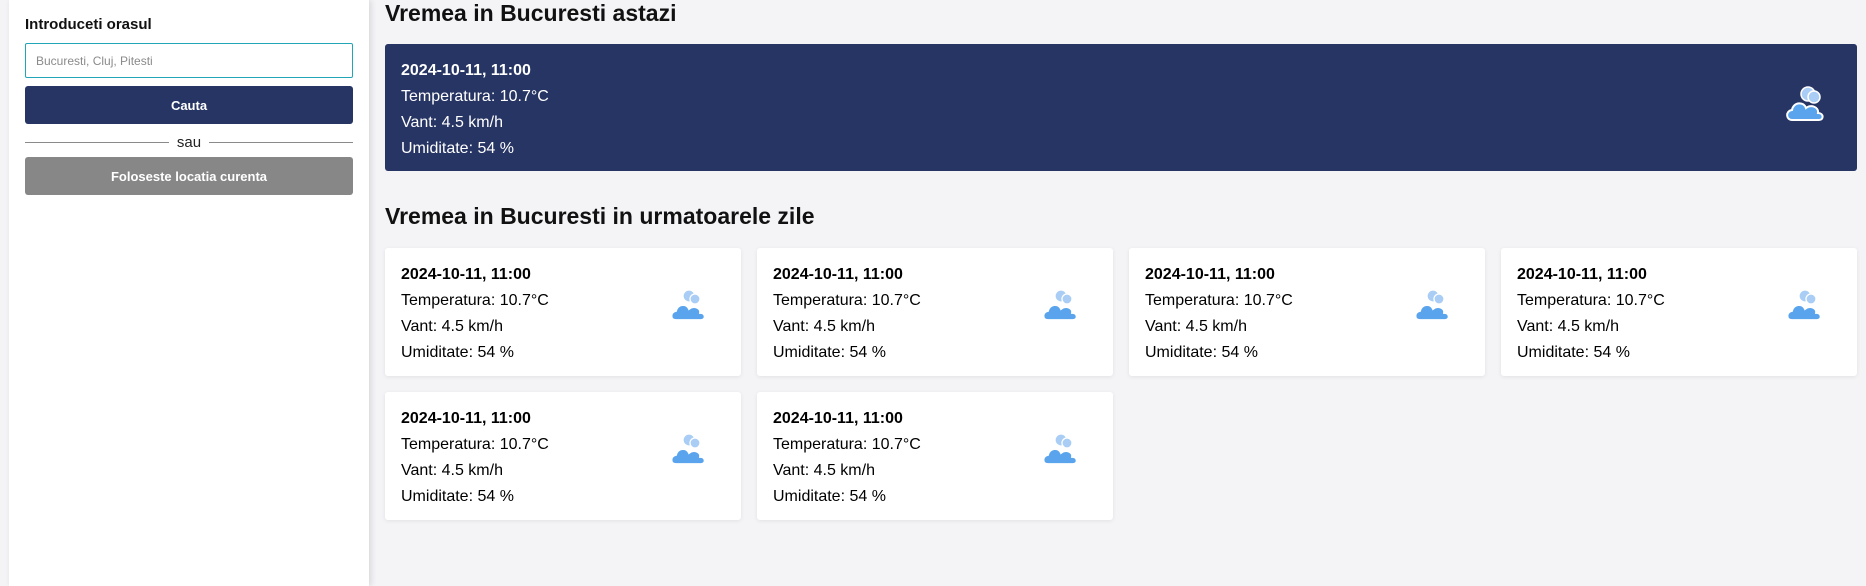  Describe the element at coordinates (475, 96) in the screenshot. I see `today-temperature: Temperatura: 10.7°C` at that location.